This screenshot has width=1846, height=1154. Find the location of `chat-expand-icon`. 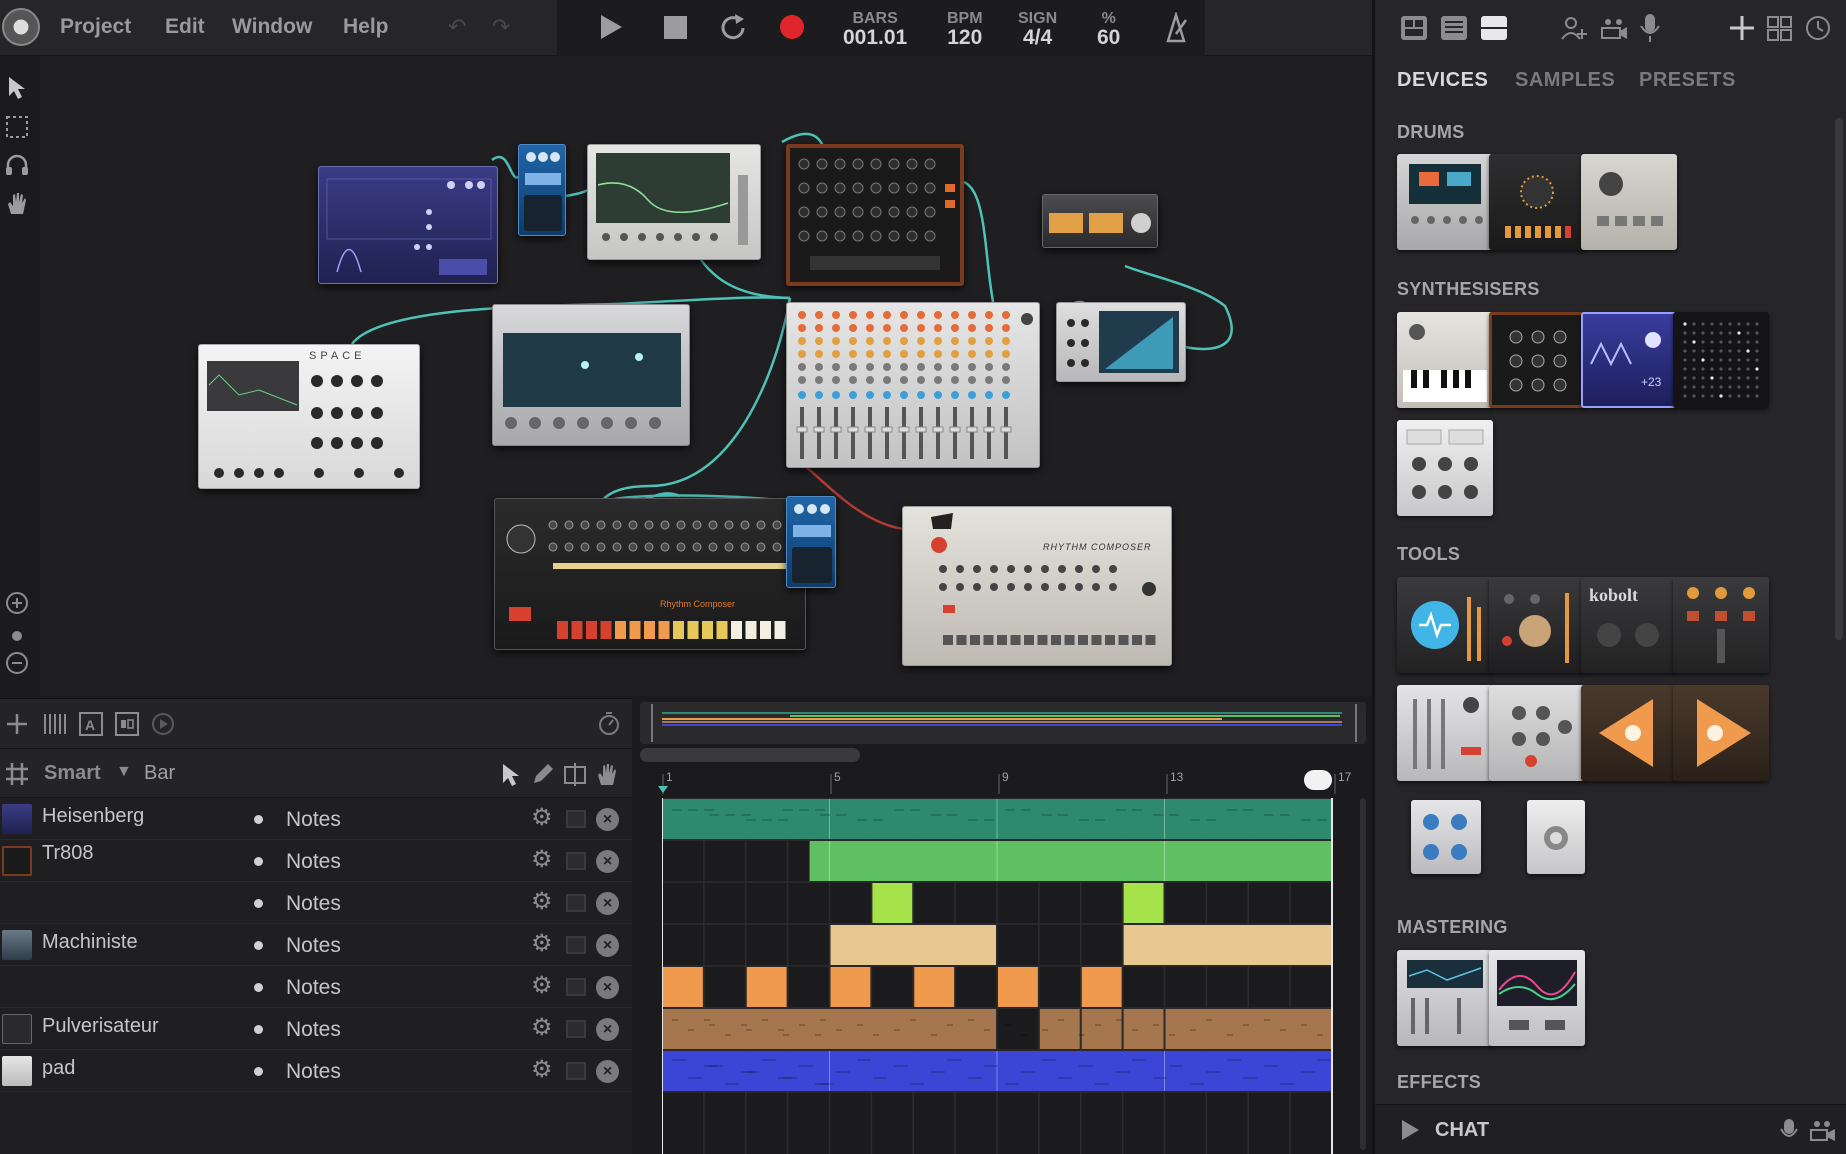

chat-expand-icon is located at coordinates (1410, 1130).